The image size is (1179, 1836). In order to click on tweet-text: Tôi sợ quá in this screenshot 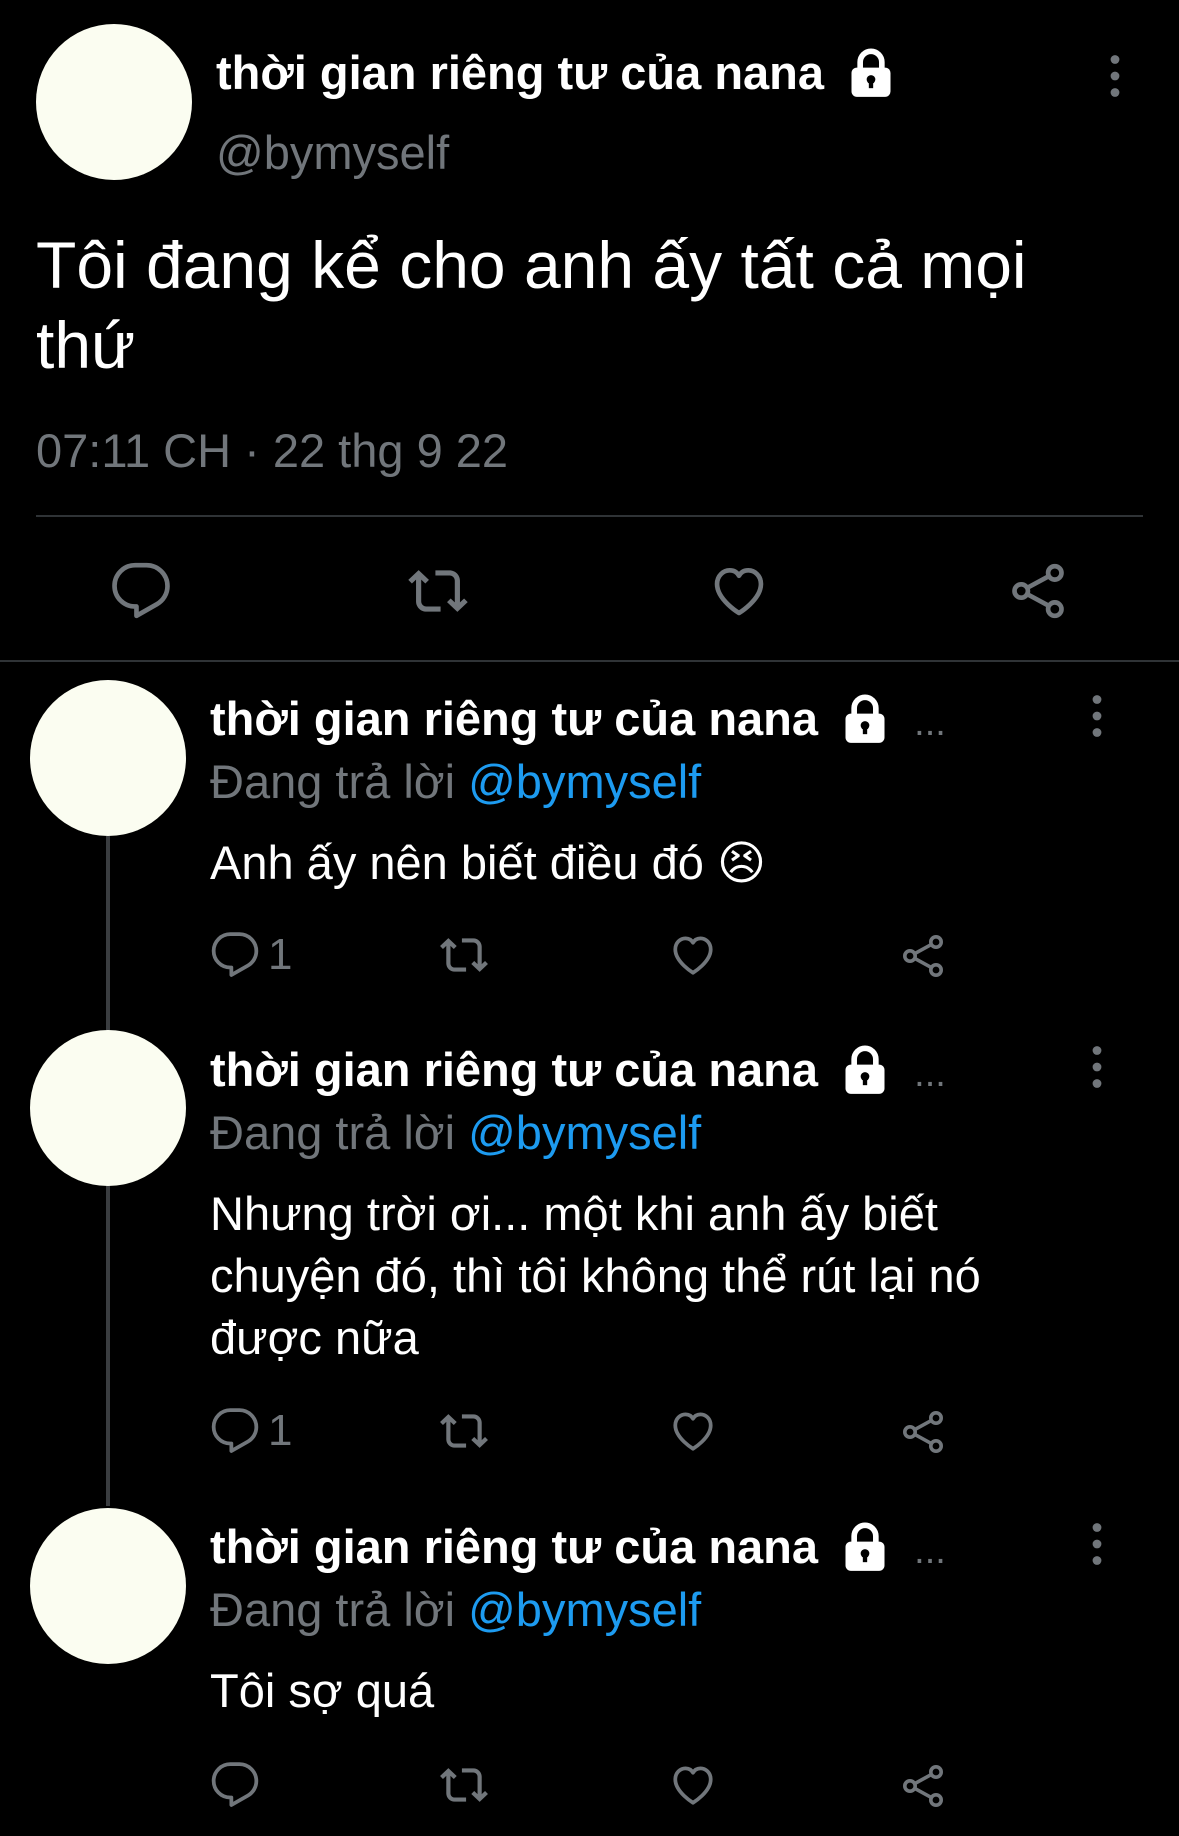, I will do `click(322, 1690)`.